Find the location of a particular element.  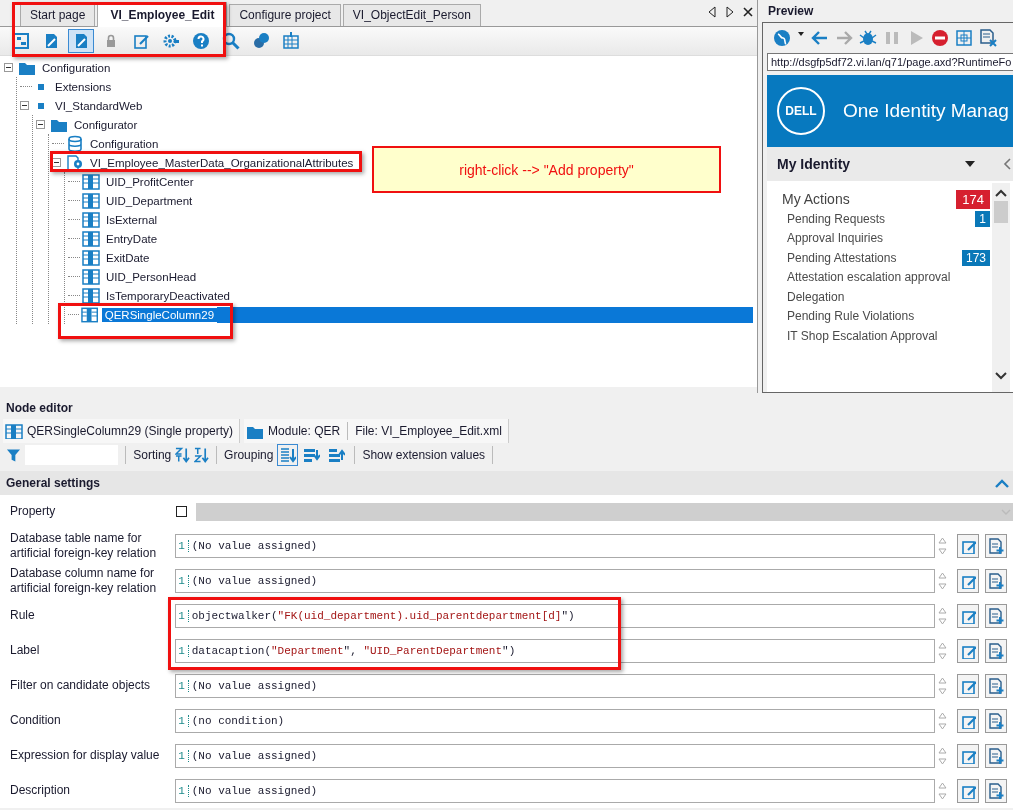

dropdown-field is located at coordinates (604, 511).